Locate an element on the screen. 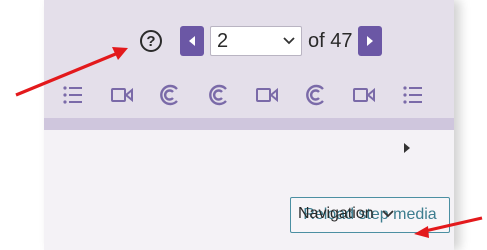  navigation-label: Navigation is located at coordinates (336, 213).